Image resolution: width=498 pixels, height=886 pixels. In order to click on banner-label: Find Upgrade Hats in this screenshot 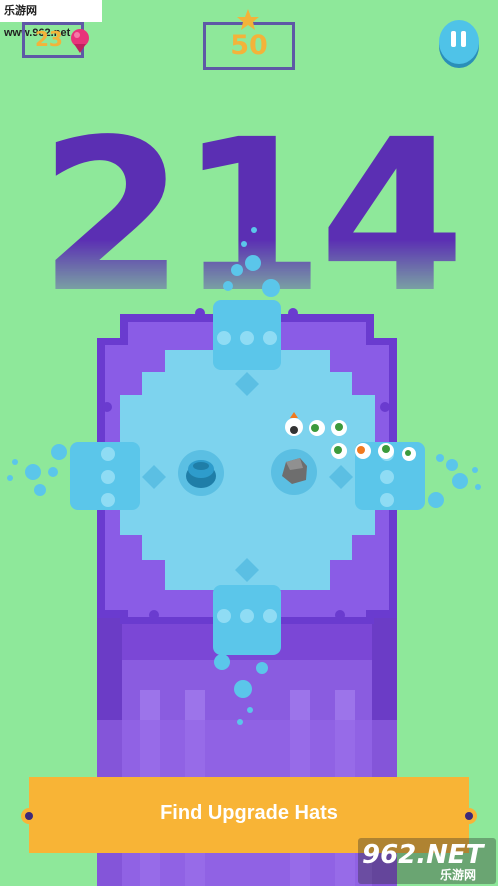, I will do `click(249, 813)`.